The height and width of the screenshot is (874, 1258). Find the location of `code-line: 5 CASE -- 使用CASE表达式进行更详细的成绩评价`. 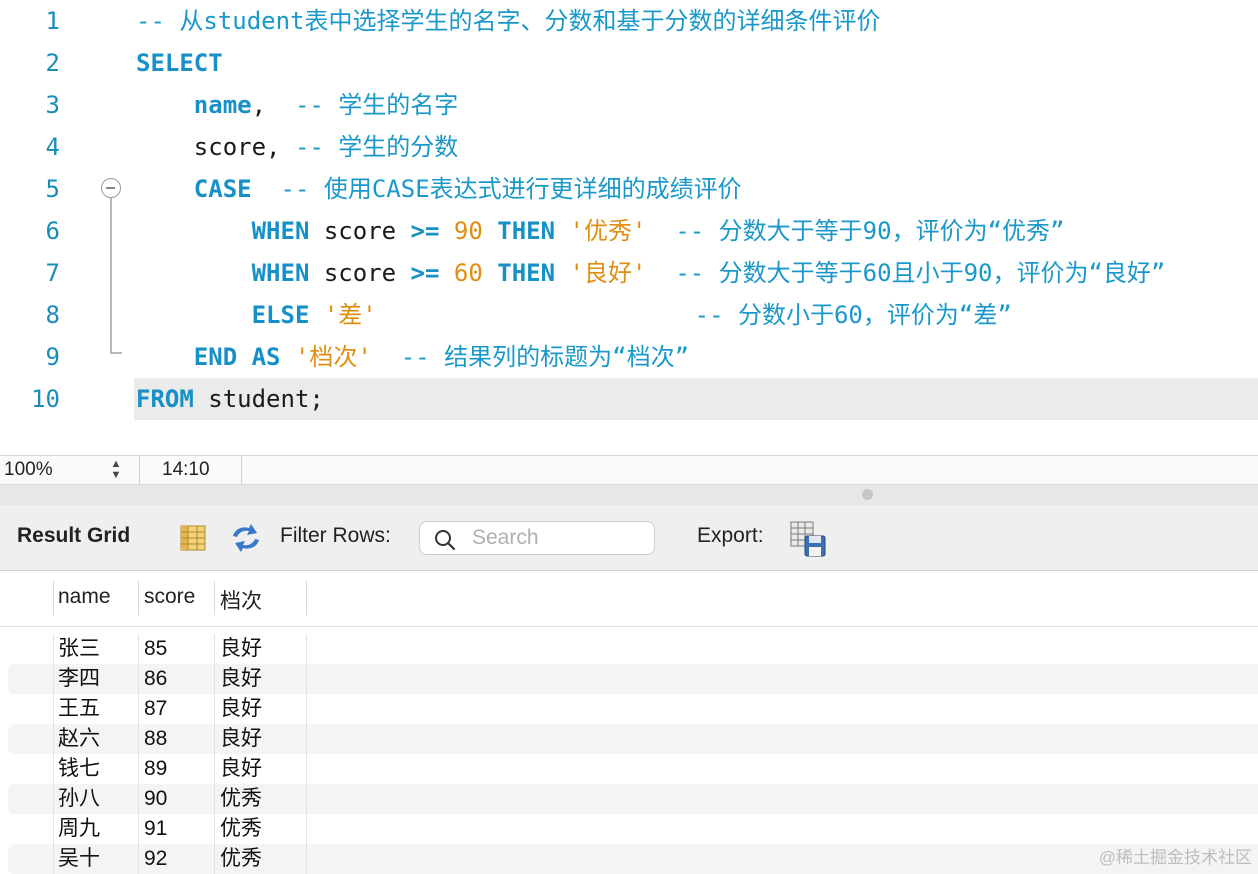

code-line: 5 CASE -- 使用CASE表达式进行更详细的成绩评价 is located at coordinates (629, 189).